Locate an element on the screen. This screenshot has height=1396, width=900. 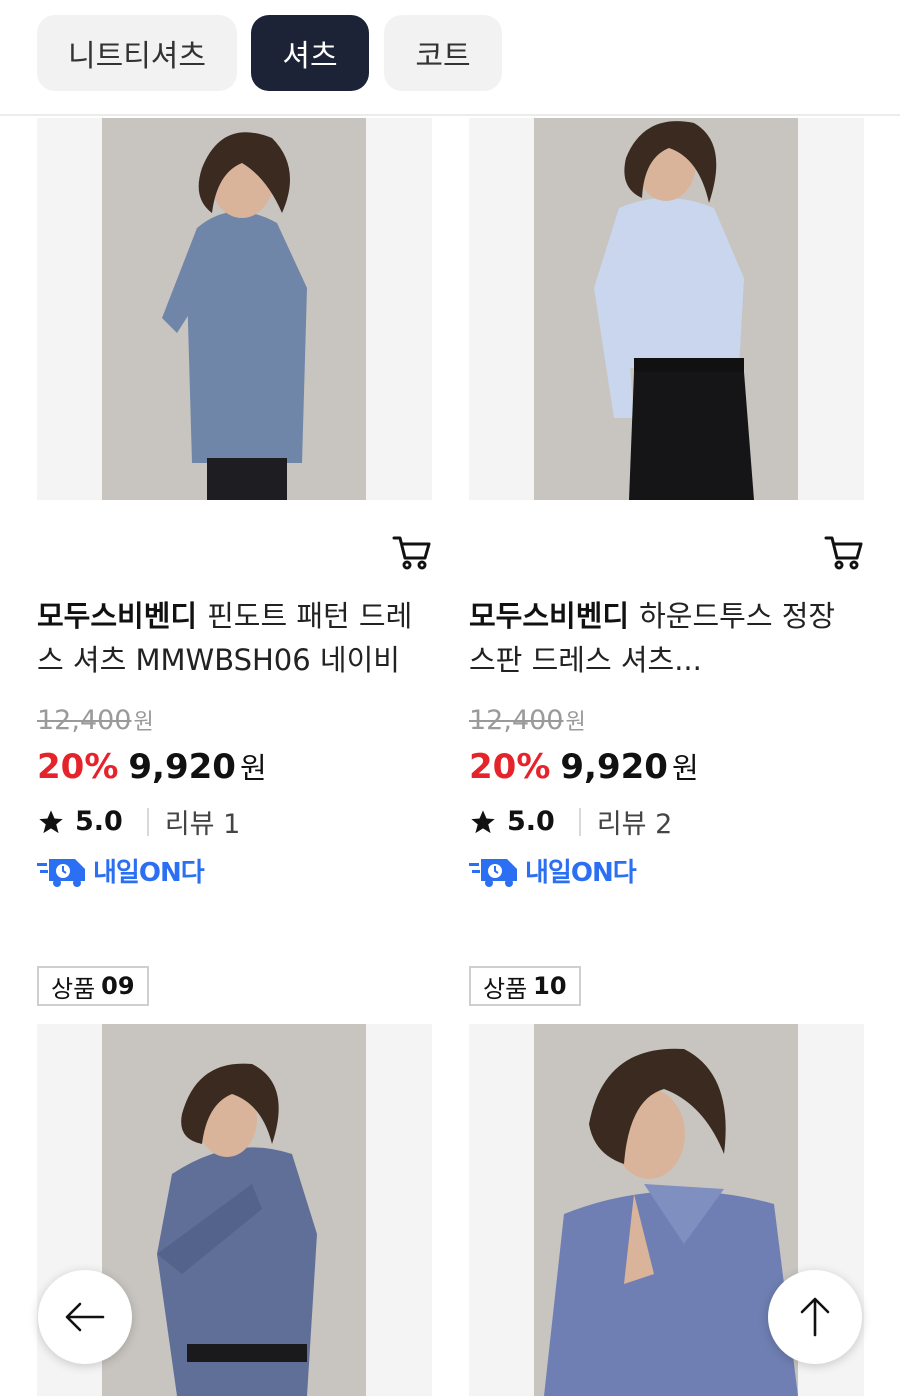
review-count: 리뷰 1 is located at coordinates (202, 821).